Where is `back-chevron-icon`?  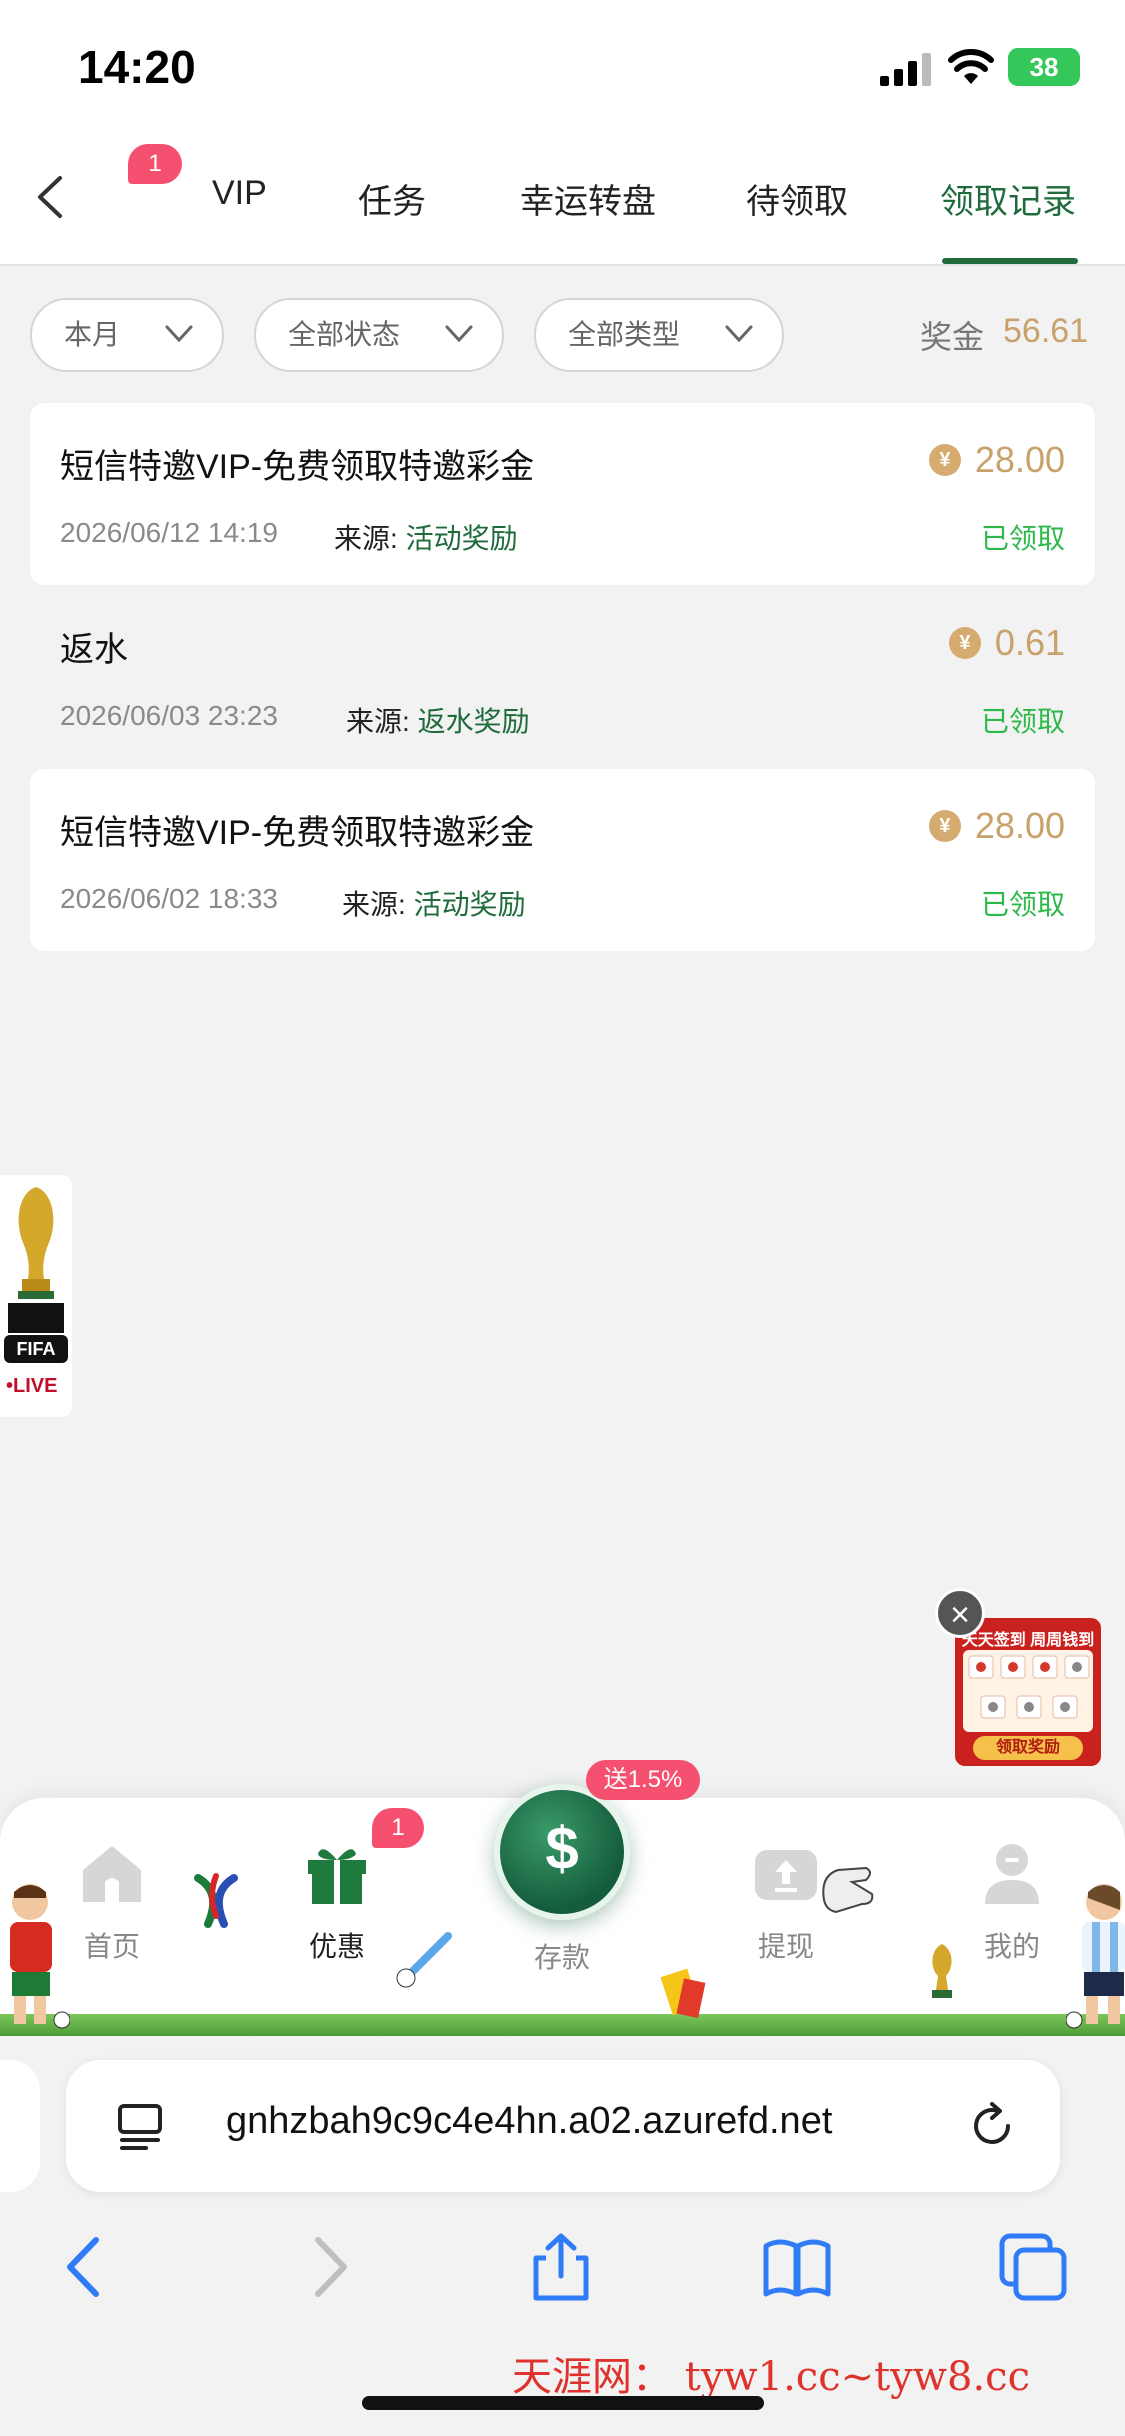
back-chevron-icon is located at coordinates (50, 197).